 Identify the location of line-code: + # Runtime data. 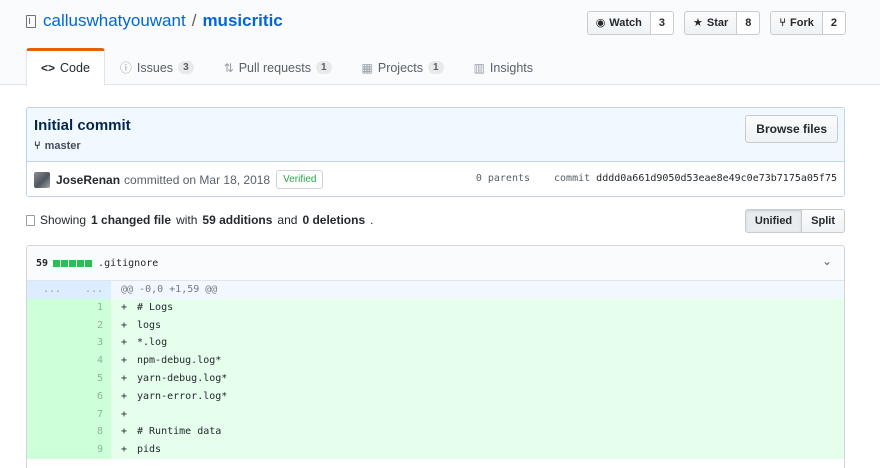
(477, 432).